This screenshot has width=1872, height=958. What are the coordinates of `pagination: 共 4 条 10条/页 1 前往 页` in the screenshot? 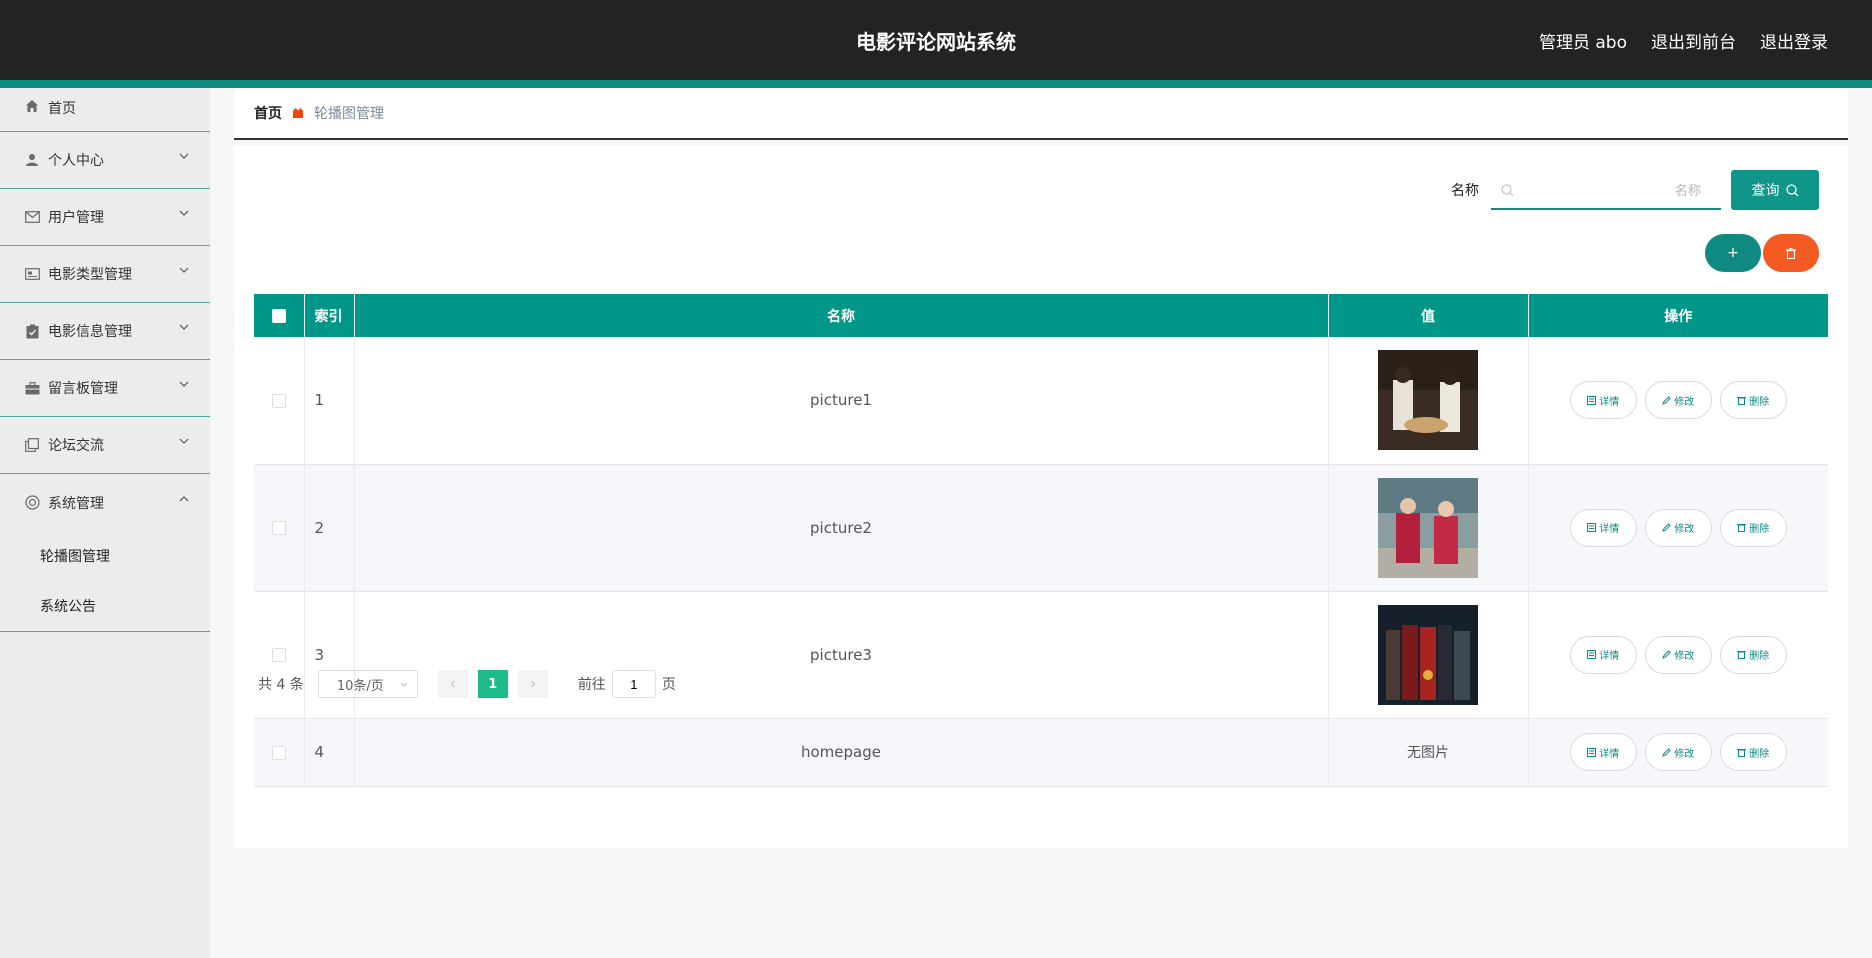 It's located at (467, 684).